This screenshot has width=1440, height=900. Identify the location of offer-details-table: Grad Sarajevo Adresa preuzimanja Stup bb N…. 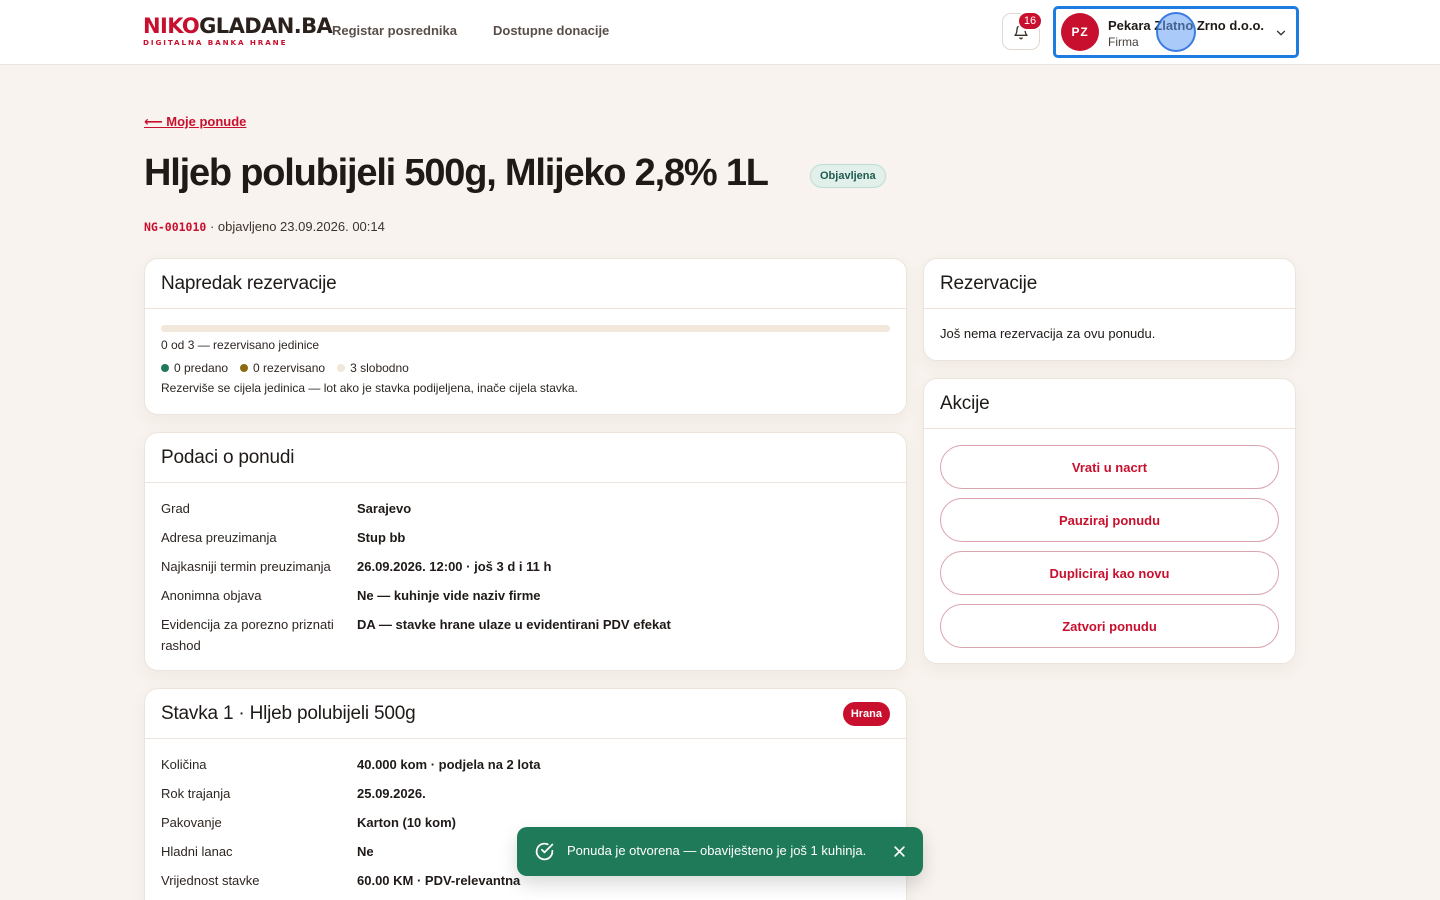
(525, 581).